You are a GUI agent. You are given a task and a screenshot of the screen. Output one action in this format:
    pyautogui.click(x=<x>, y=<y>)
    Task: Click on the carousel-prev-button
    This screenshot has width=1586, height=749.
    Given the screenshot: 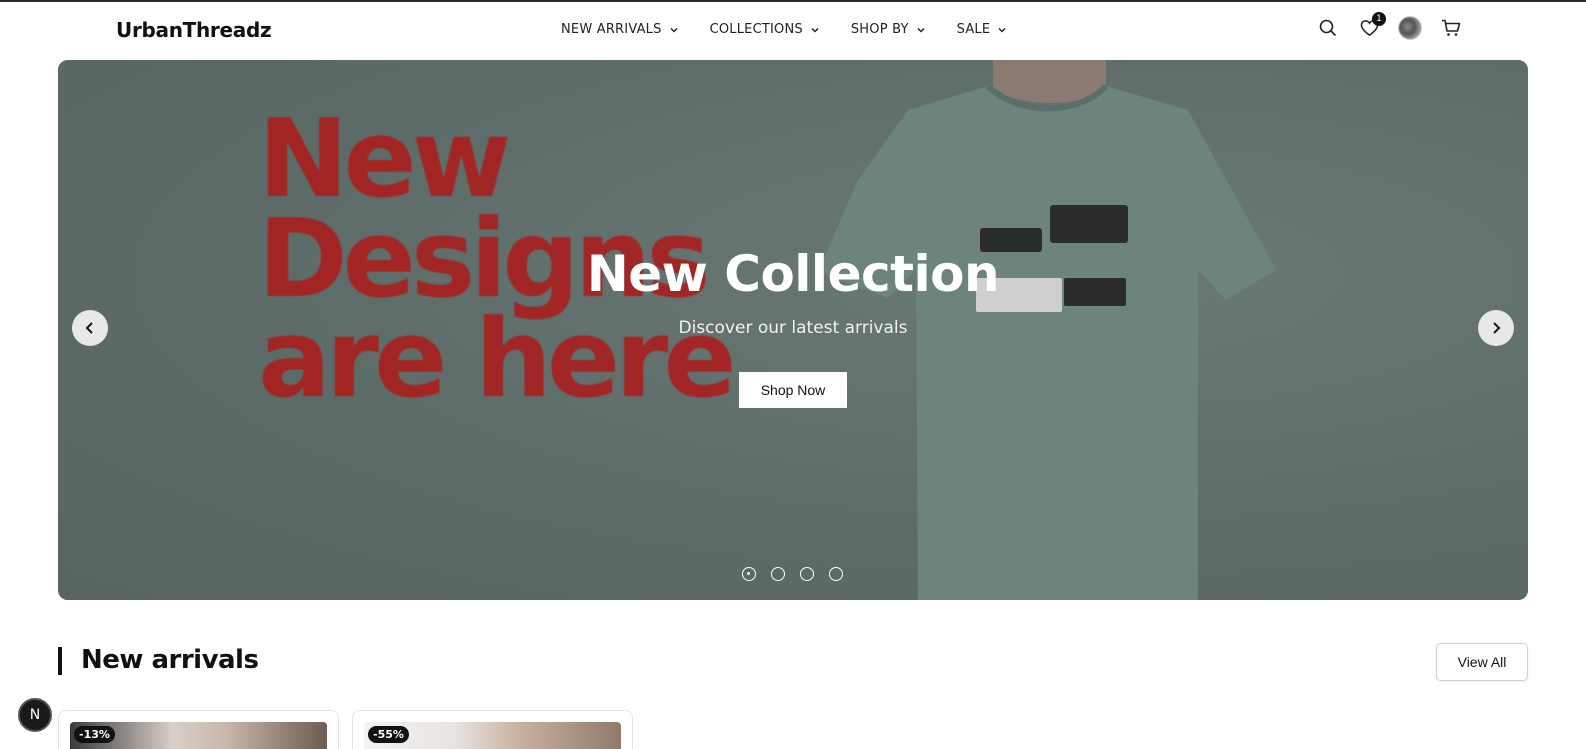 What is the action you would take?
    pyautogui.click(x=90, y=328)
    